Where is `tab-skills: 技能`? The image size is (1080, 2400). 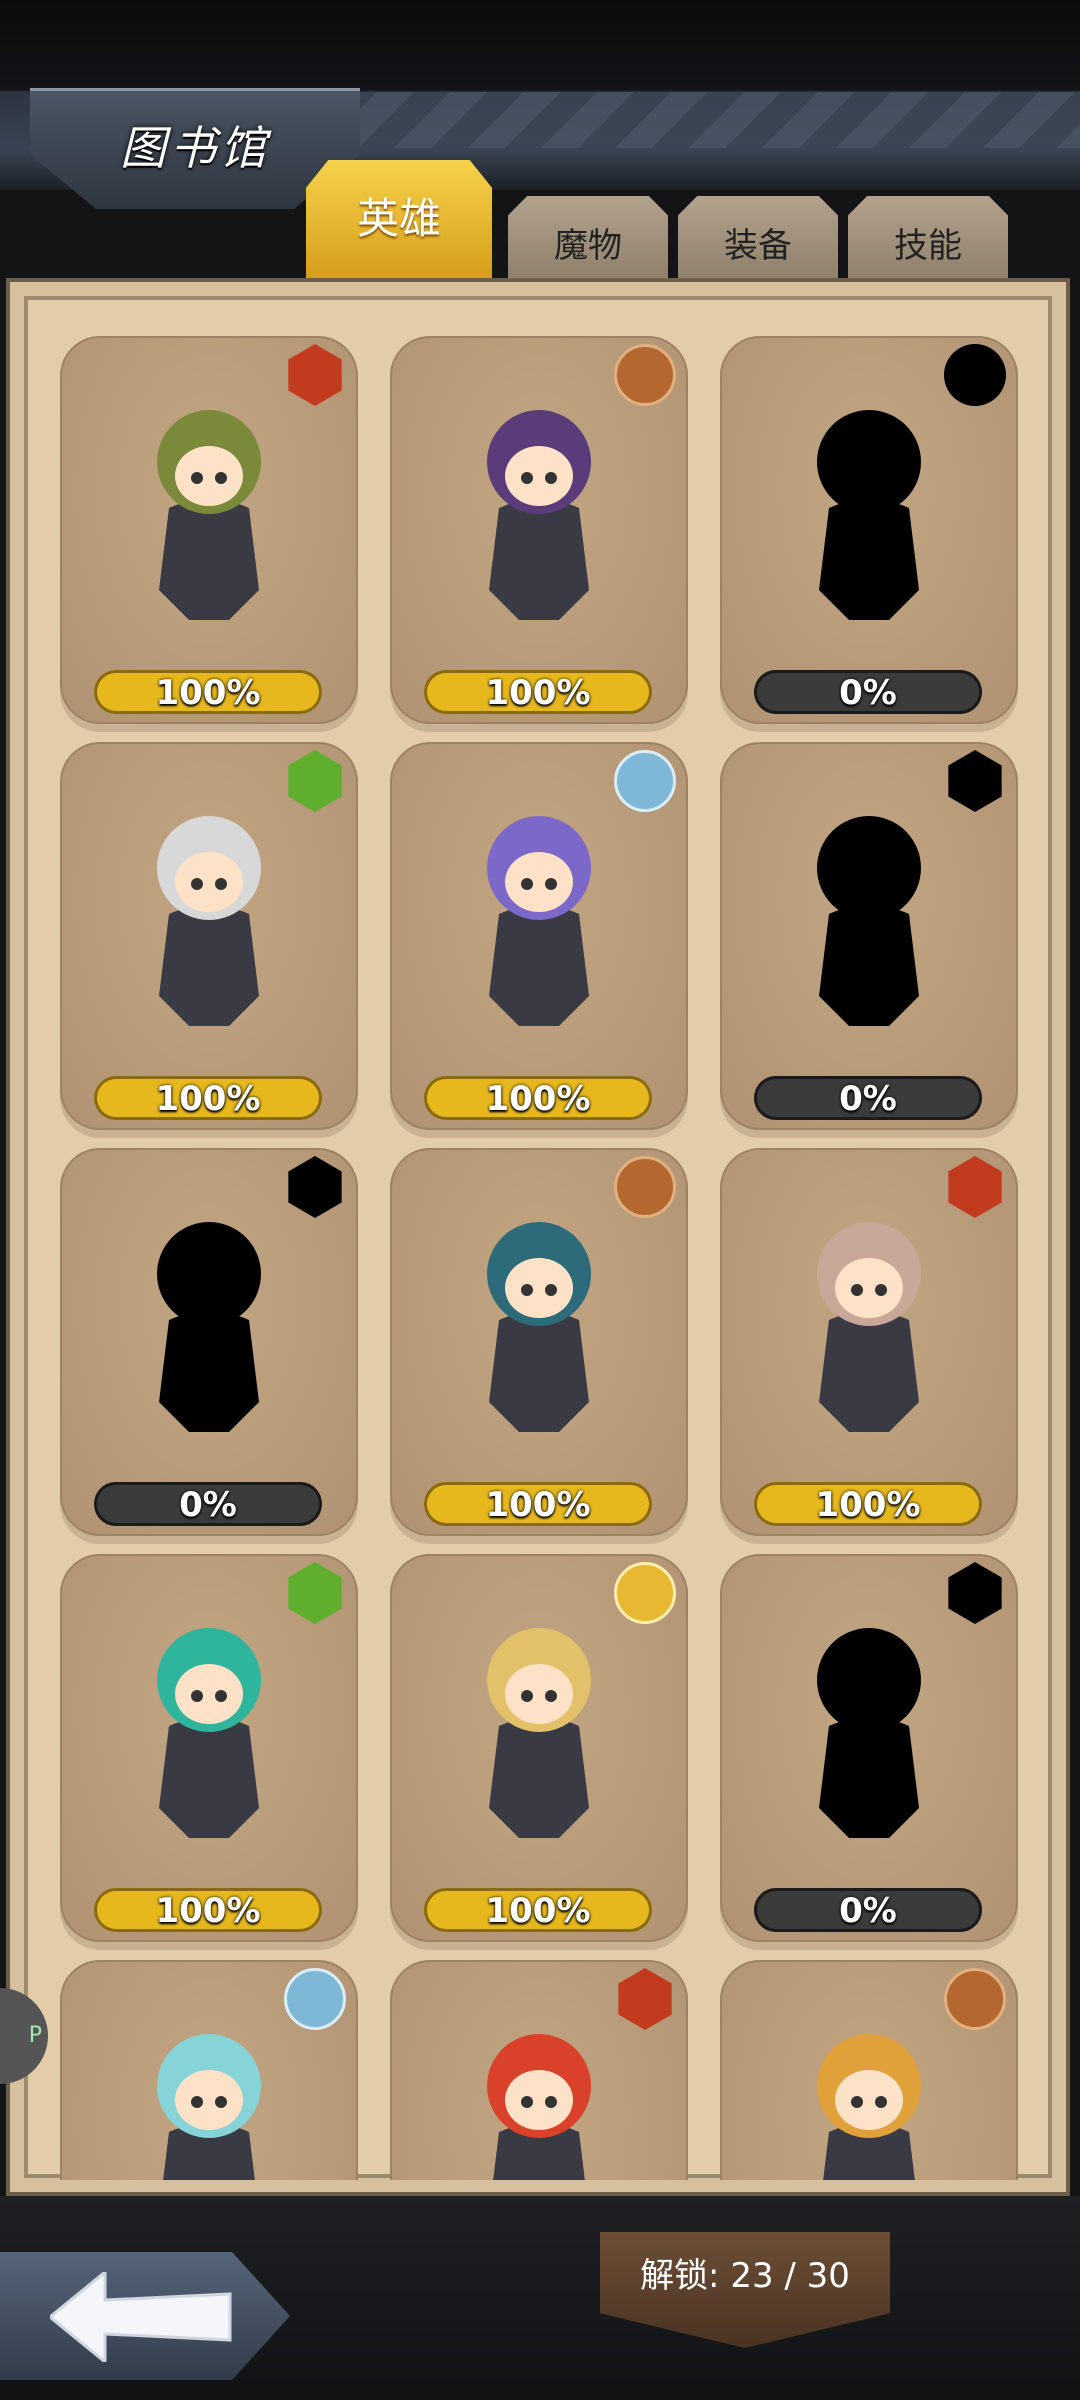
tab-skills: 技能 is located at coordinates (928, 240).